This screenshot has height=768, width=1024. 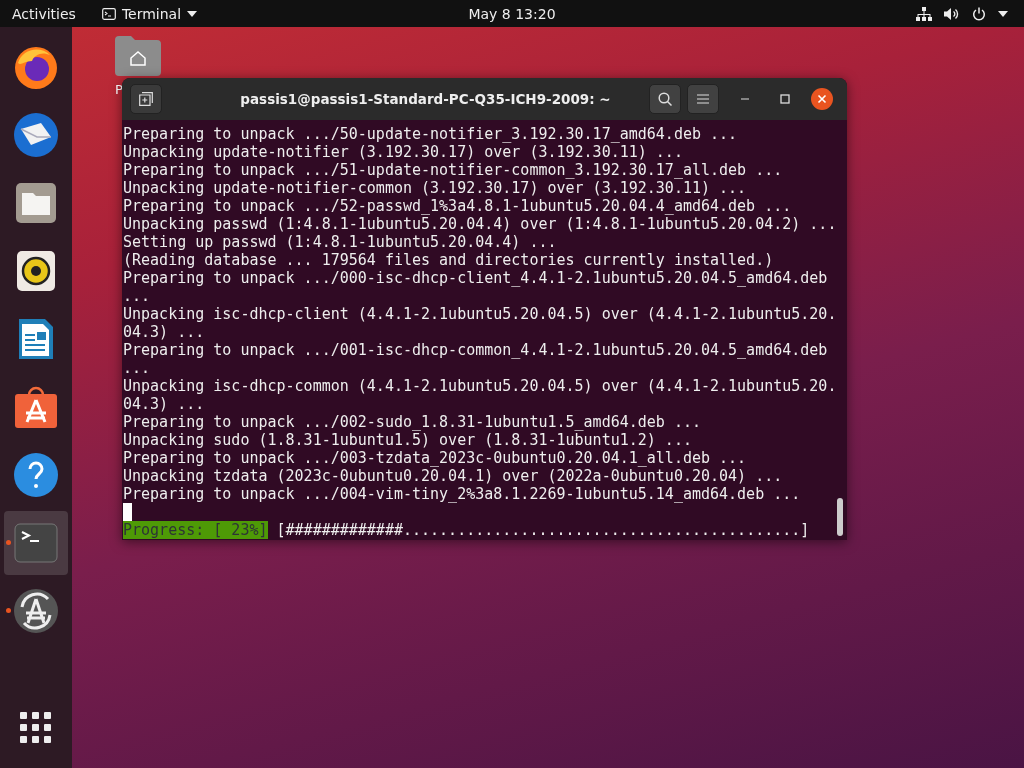 What do you see at coordinates (36, 135) in the screenshot?
I see `mail-bird-icon` at bounding box center [36, 135].